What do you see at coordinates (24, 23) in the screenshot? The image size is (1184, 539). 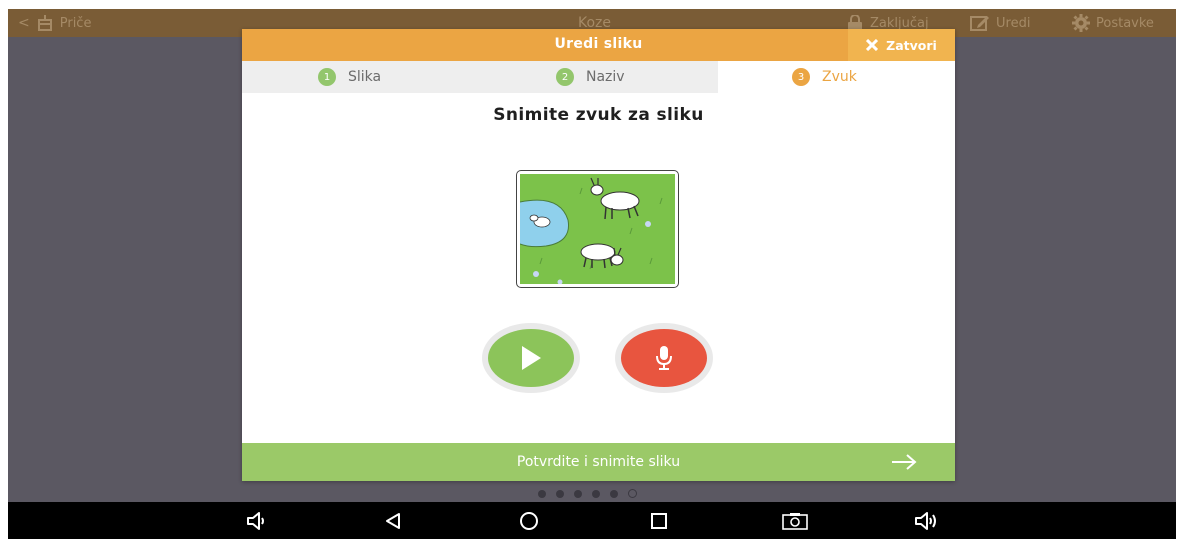 I see `back-chevron-icon: <` at bounding box center [24, 23].